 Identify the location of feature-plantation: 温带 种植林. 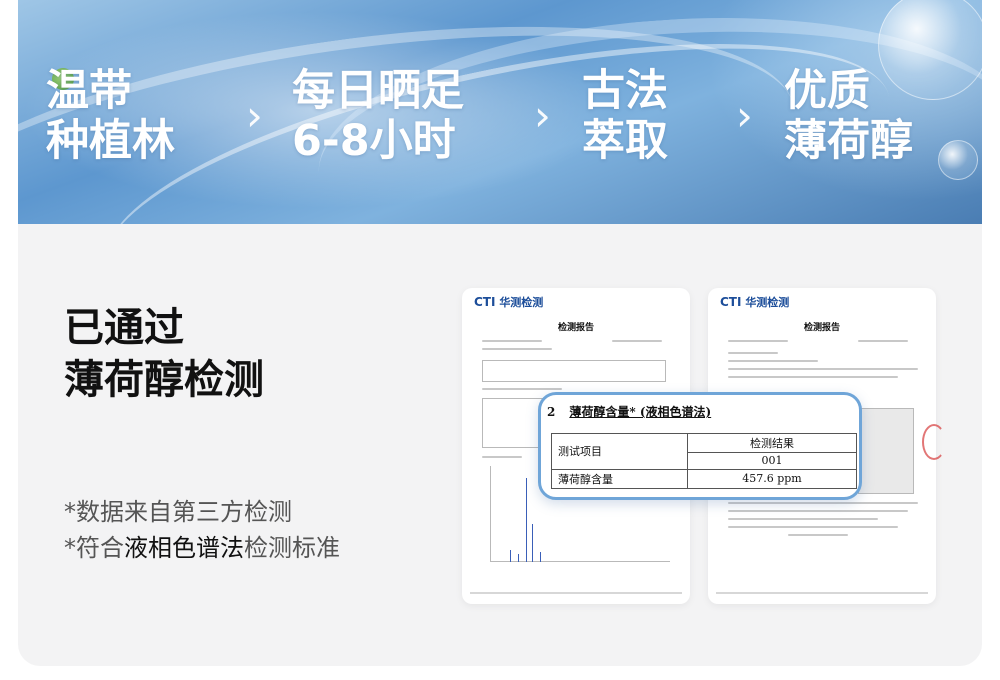
(110, 116).